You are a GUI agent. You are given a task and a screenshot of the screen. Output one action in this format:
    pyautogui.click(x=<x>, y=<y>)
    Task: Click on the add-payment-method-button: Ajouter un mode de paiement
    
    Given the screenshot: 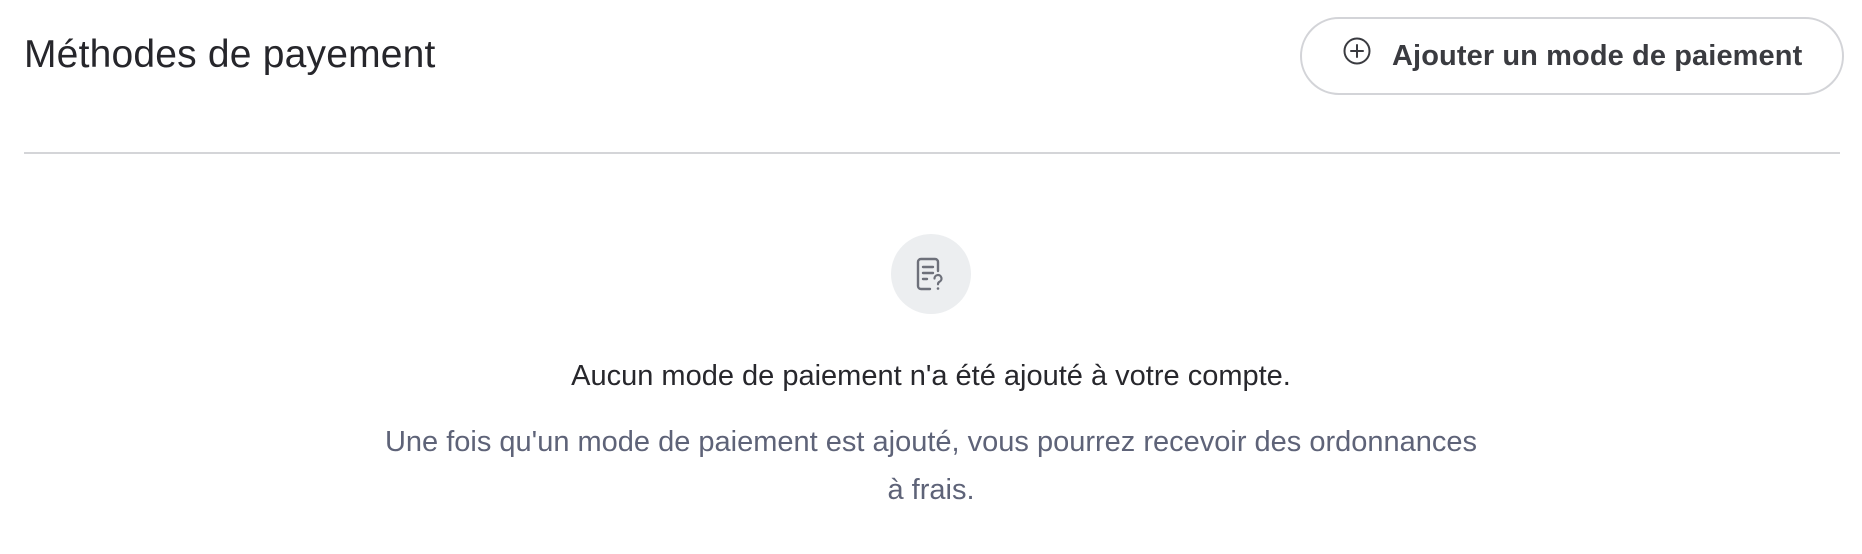 What is the action you would take?
    pyautogui.click(x=1572, y=56)
    